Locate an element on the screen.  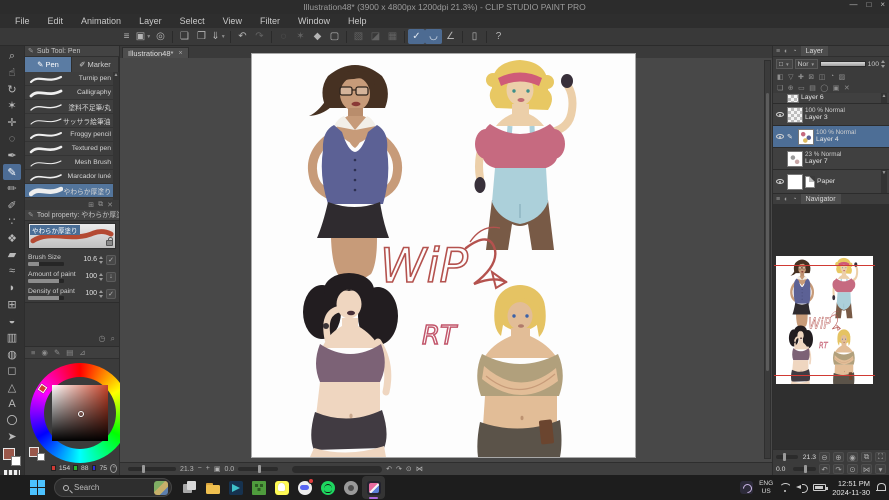
brush-item: Calligraphy is located at coordinates (72, 93).